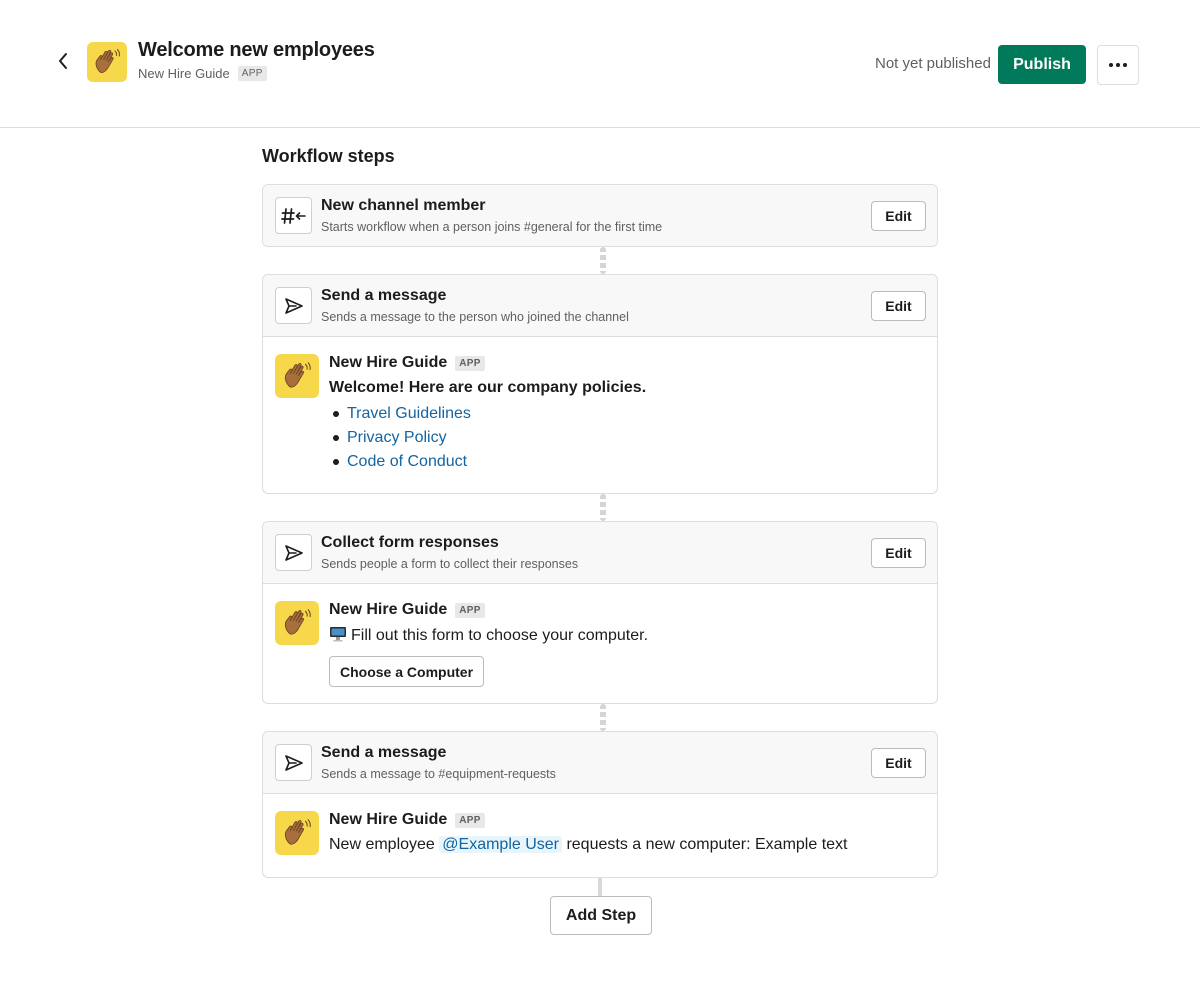  Describe the element at coordinates (328, 156) in the screenshot. I see `section-title: Workflow steps` at that location.